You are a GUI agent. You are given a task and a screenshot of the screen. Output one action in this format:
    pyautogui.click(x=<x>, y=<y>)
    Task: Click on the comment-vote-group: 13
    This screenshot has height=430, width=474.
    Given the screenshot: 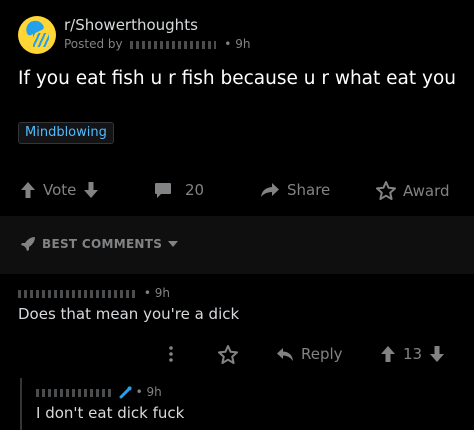 What is the action you would take?
    pyautogui.click(x=412, y=354)
    